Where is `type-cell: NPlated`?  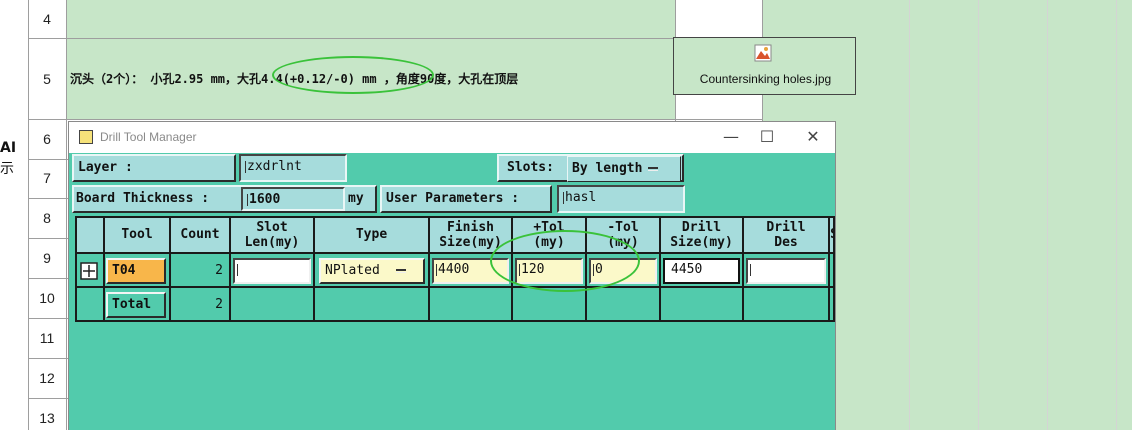 type-cell: NPlated is located at coordinates (372, 271).